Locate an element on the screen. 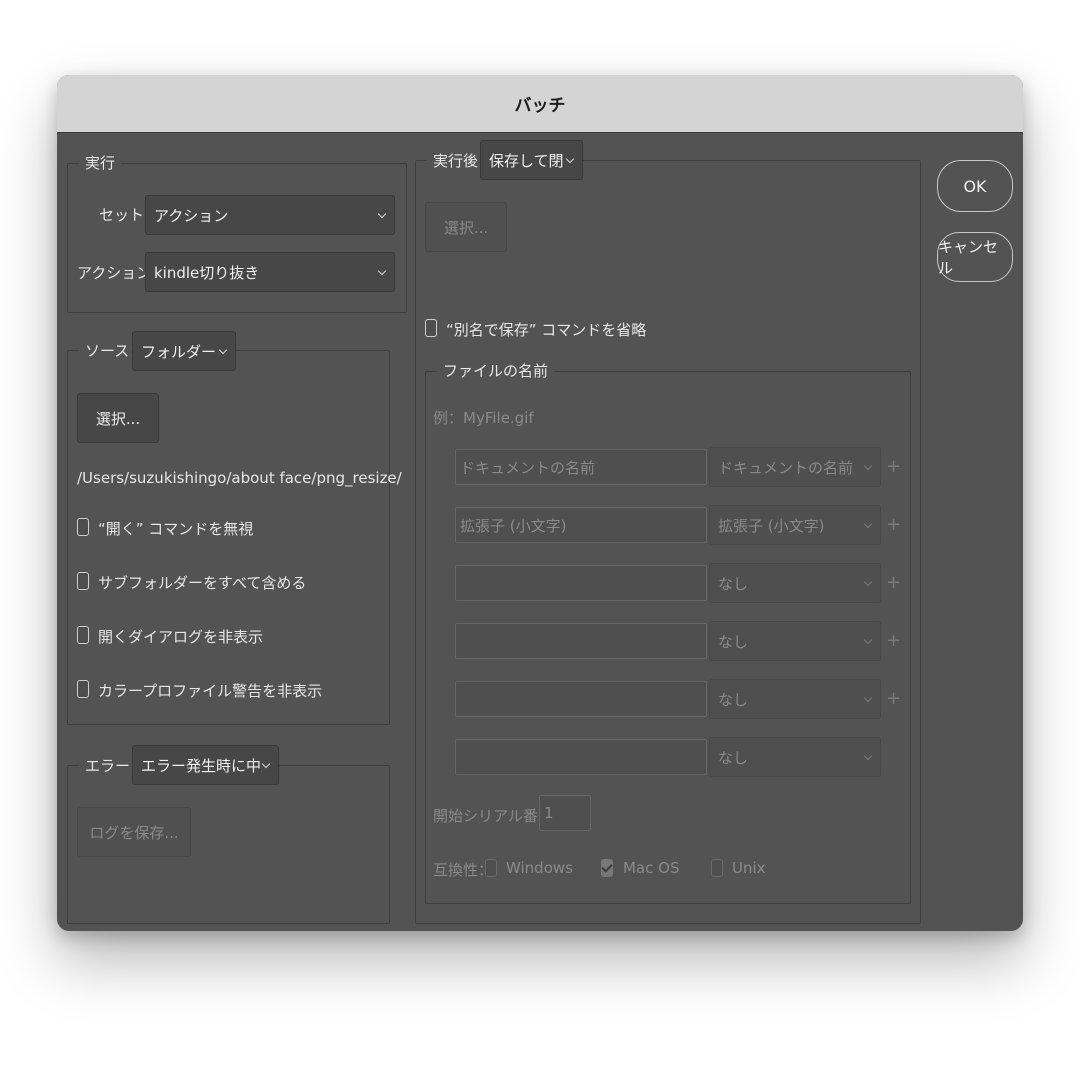 The width and height of the screenshot is (1080, 1080). title-bar: バッチ is located at coordinates (540, 104).